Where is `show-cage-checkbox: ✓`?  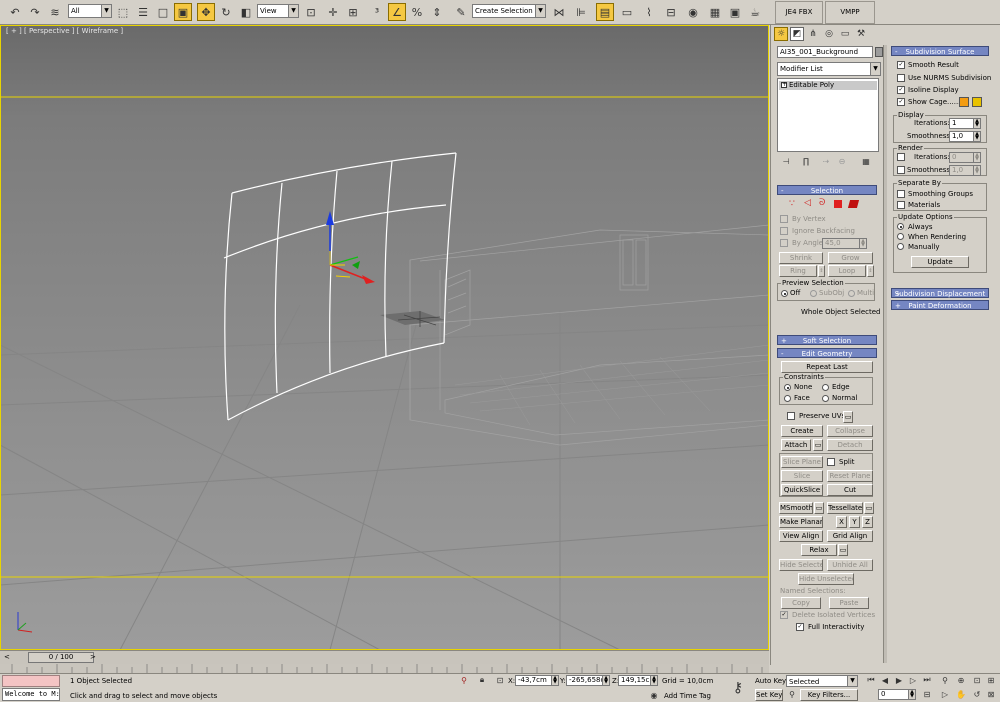 show-cage-checkbox: ✓ is located at coordinates (901, 102).